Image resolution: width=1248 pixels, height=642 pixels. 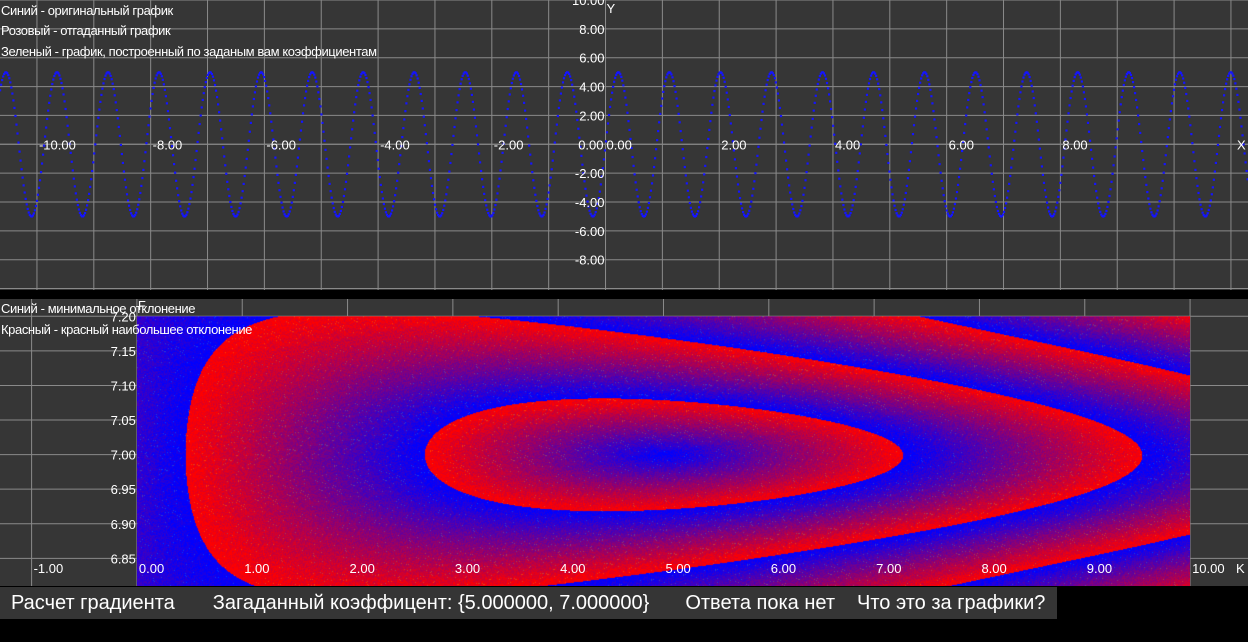 I want to click on x-tick-label: -10.00, so click(x=57, y=144).